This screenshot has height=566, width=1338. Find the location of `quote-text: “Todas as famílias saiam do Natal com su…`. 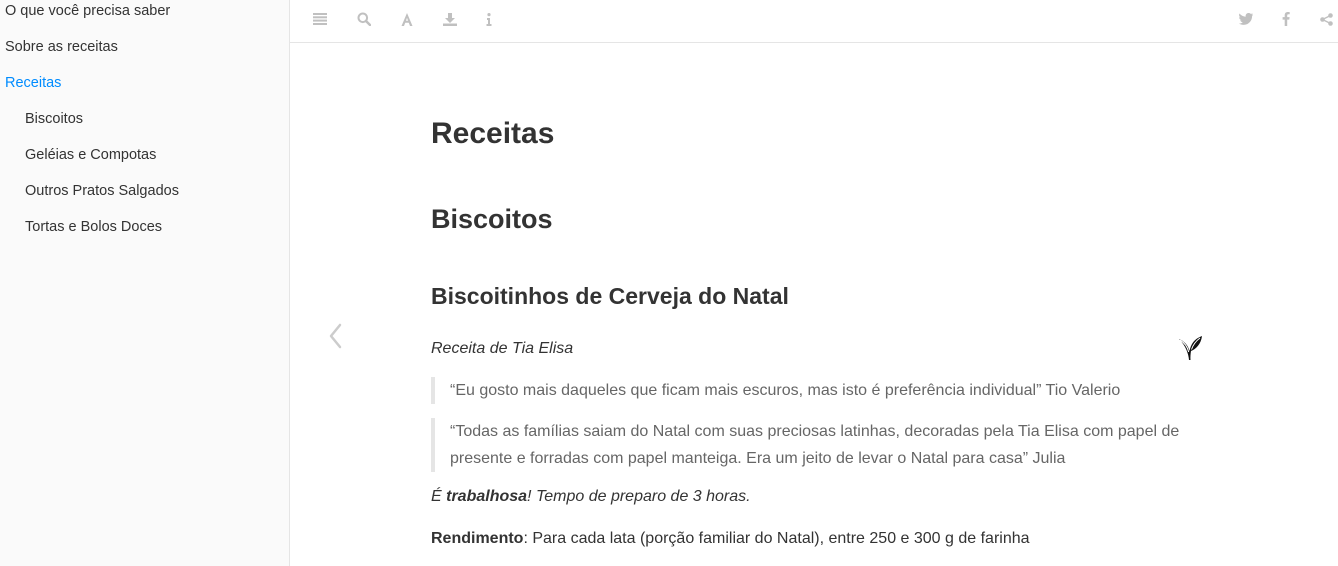

quote-text: “Todas as famílias saiam do Natal com su… is located at coordinates (815, 445).